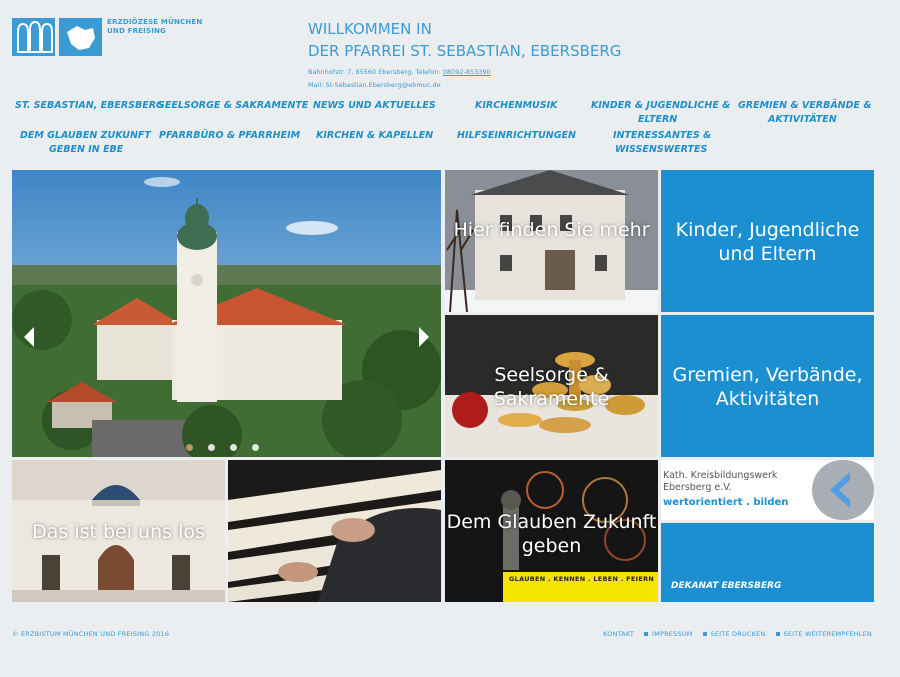  What do you see at coordinates (465, 51) in the screenshot?
I see `title-line2: DER PFARREI ST. SEBASTIAN, EBERSBERG` at bounding box center [465, 51].